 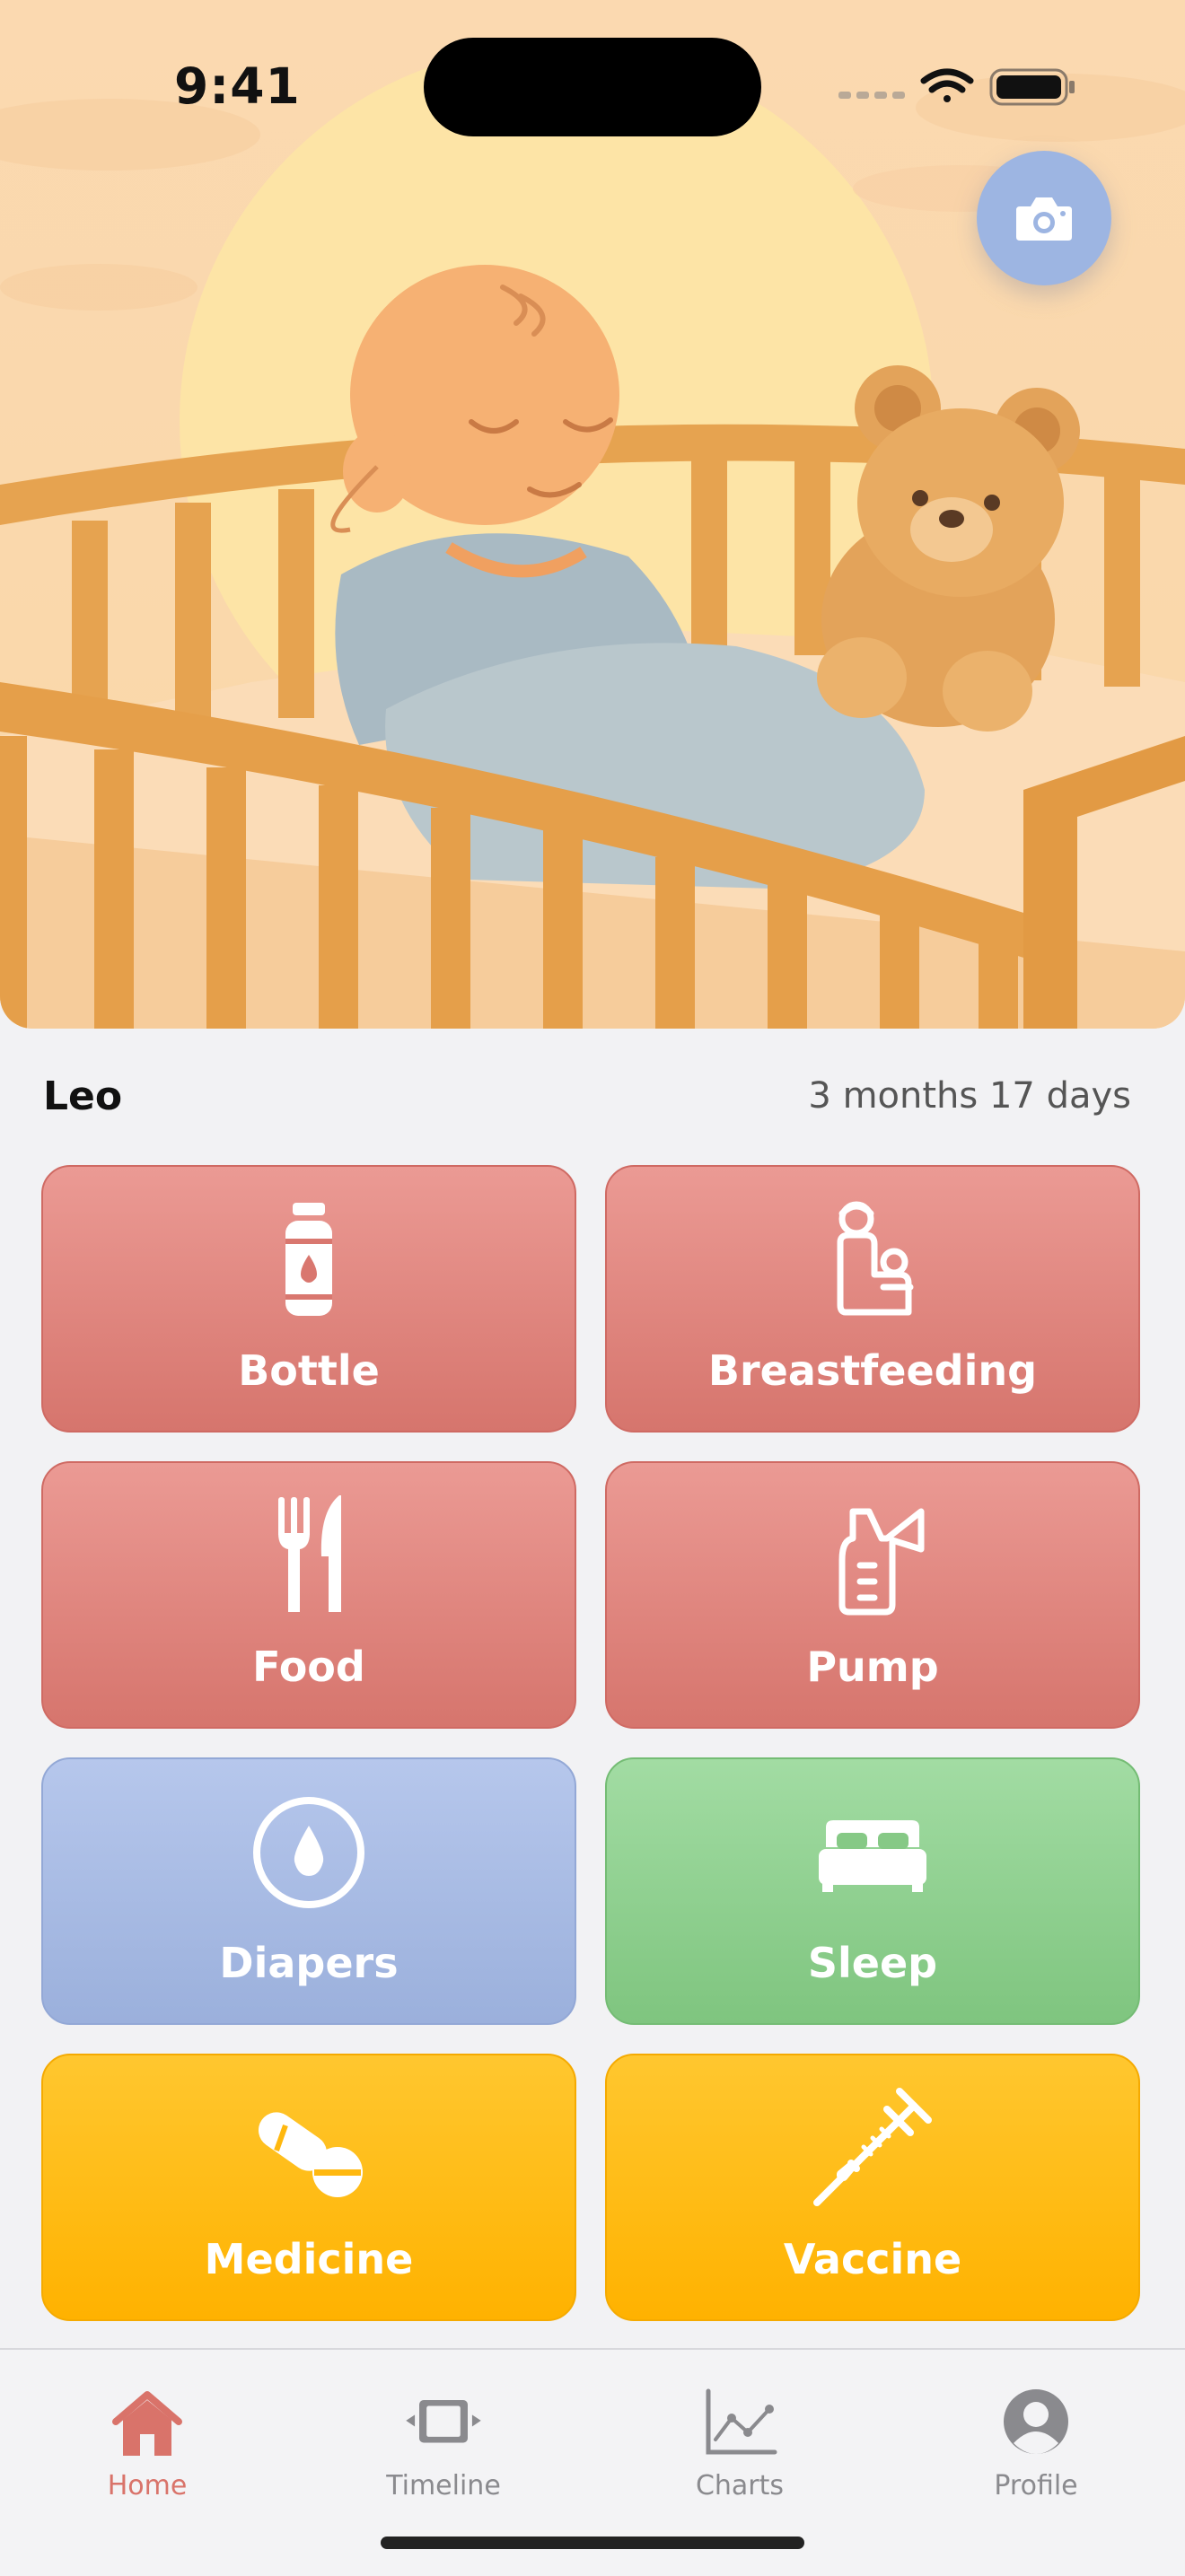 I want to click on wifi-icon, so click(x=947, y=85).